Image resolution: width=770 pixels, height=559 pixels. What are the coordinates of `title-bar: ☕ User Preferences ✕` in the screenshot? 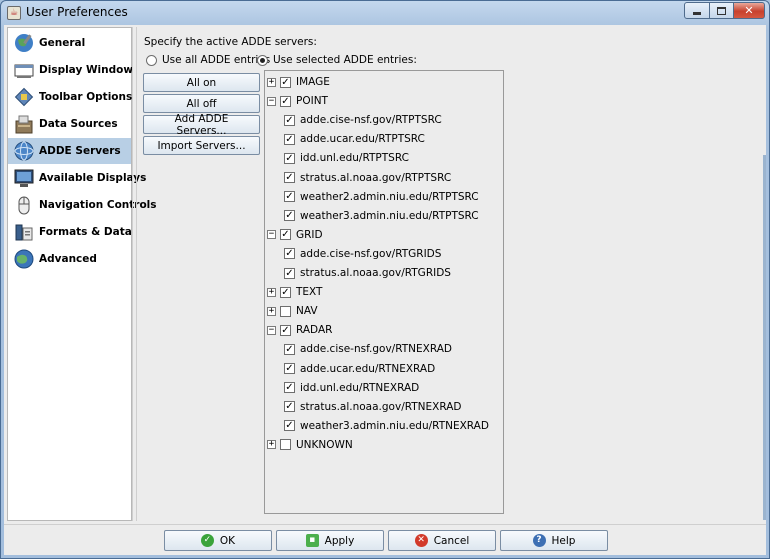 It's located at (385, 13).